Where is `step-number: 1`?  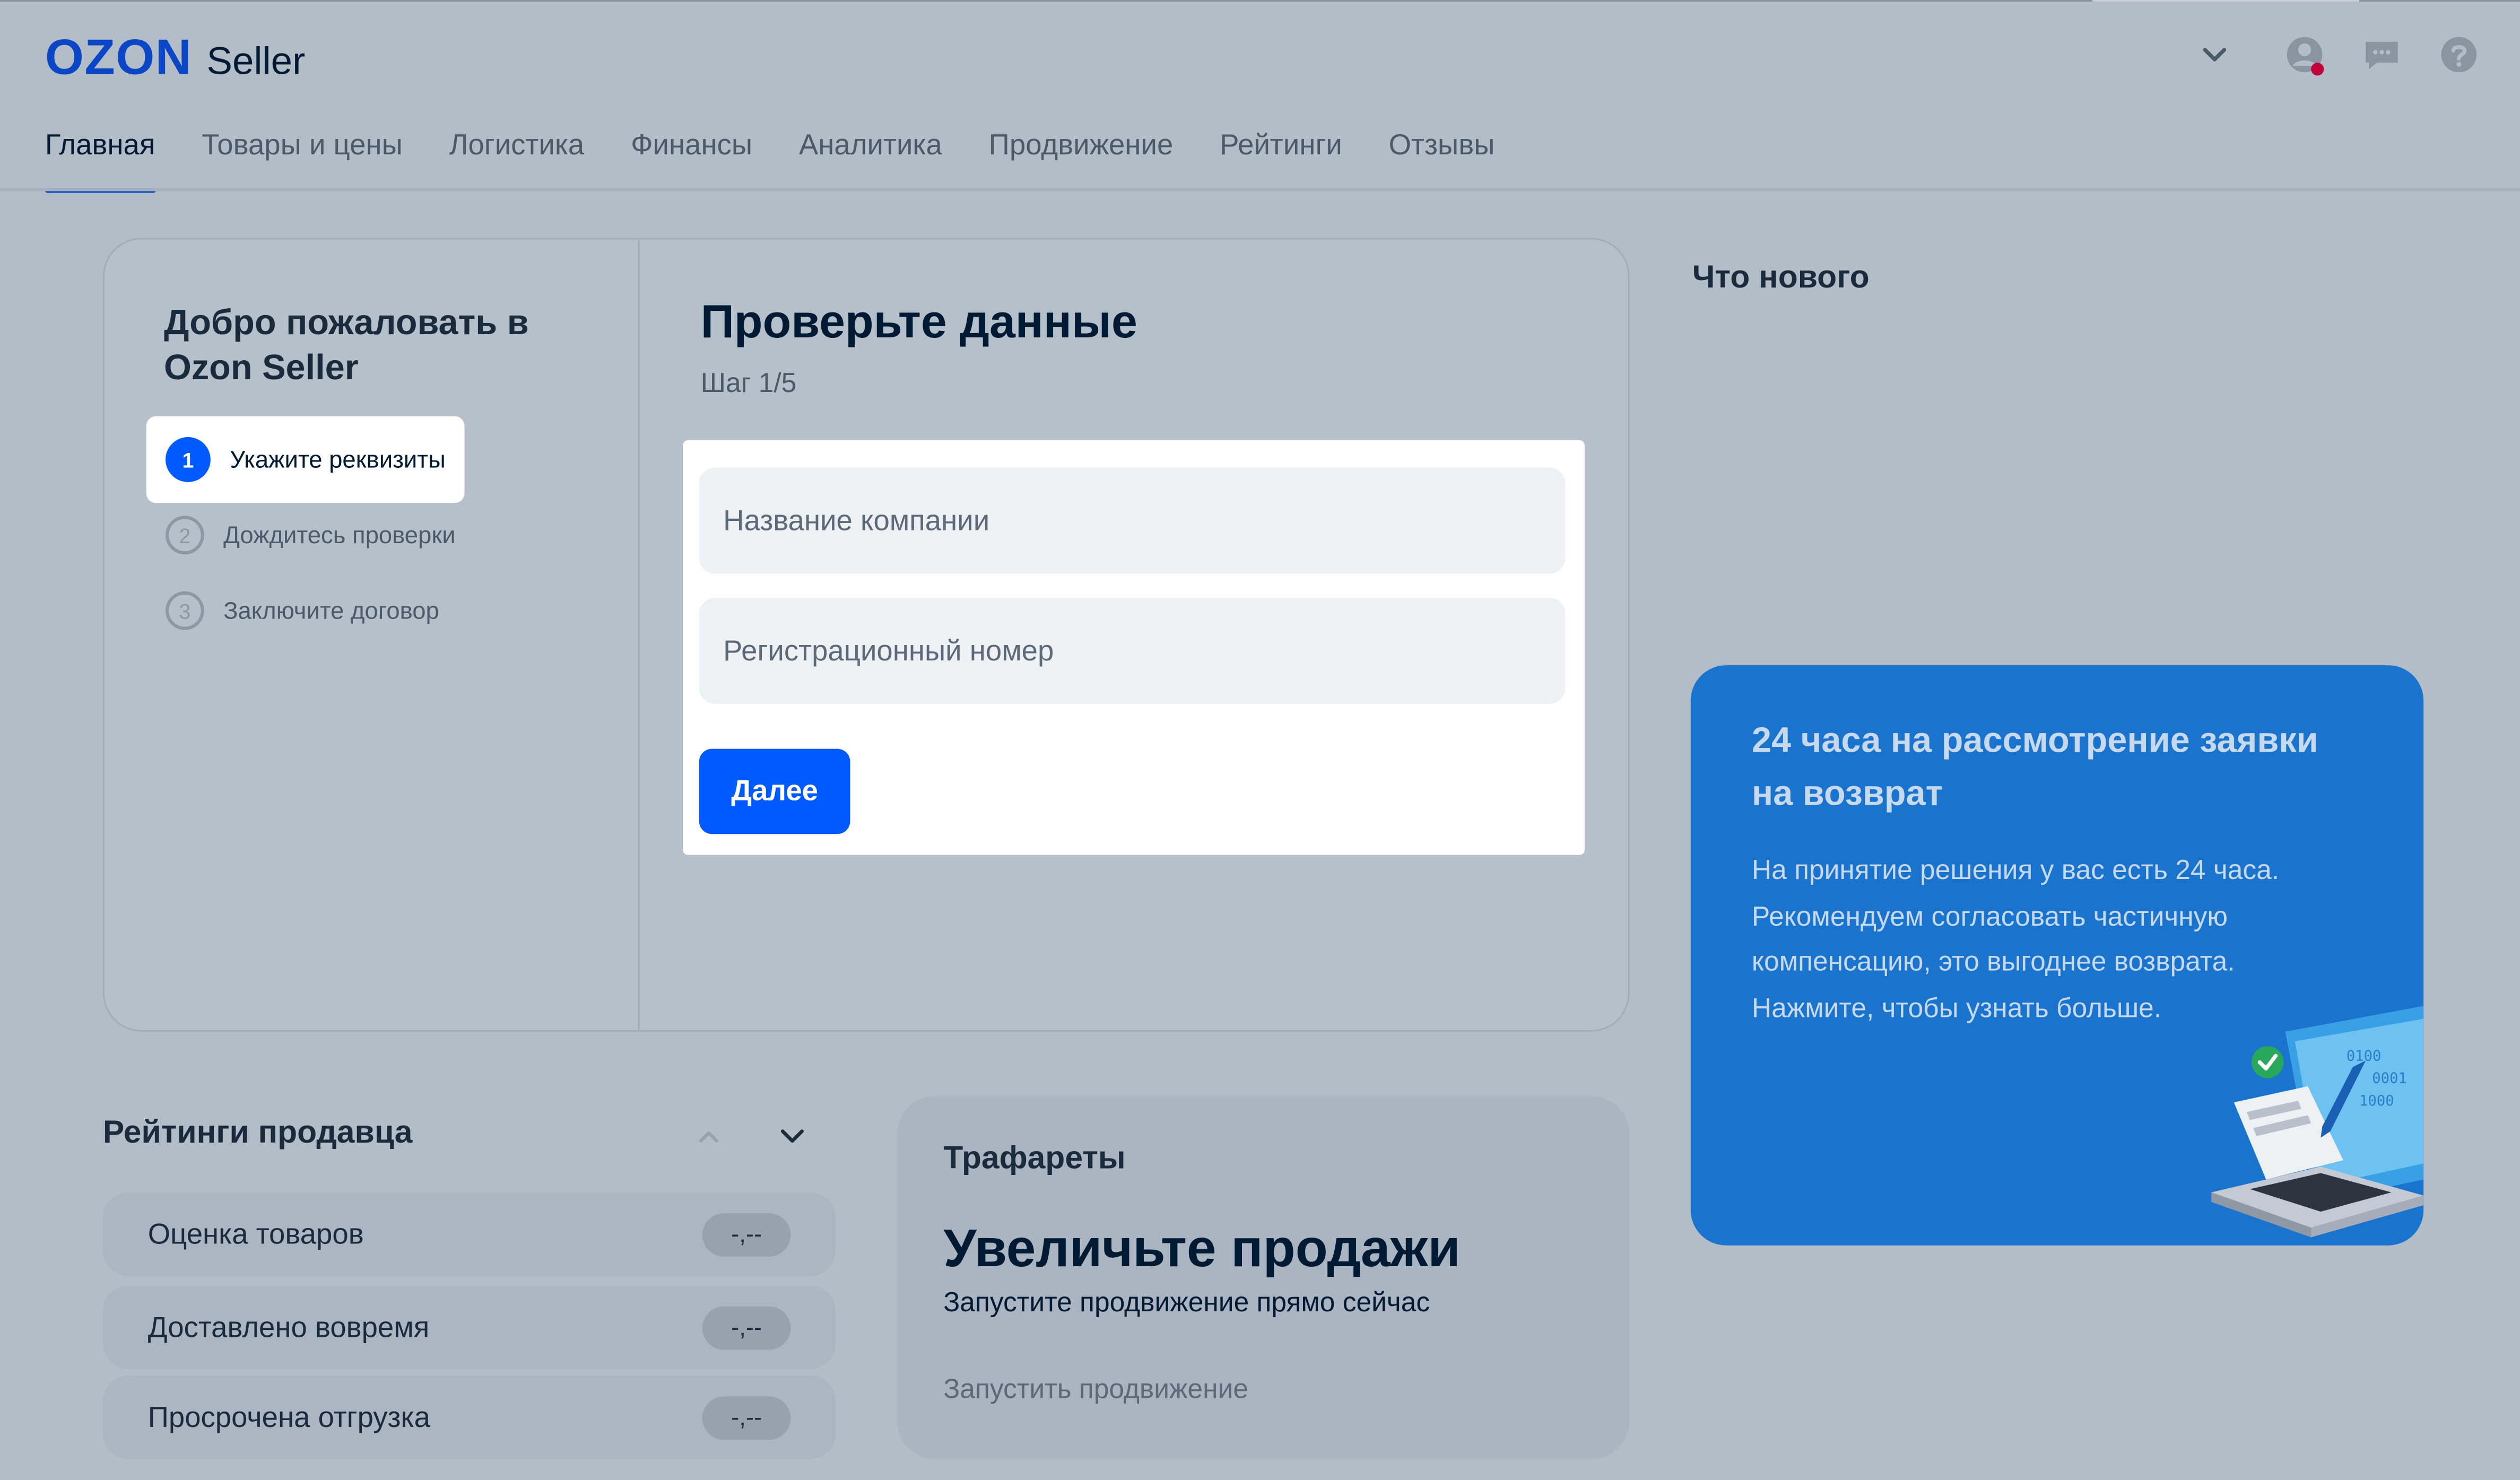 step-number: 1 is located at coordinates (189, 459).